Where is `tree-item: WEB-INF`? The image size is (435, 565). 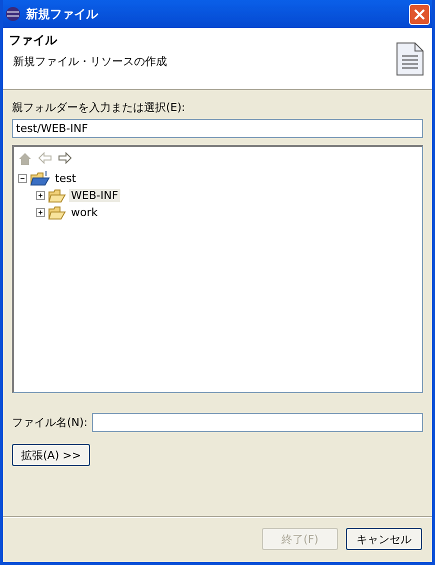 tree-item: WEB-INF is located at coordinates (94, 195).